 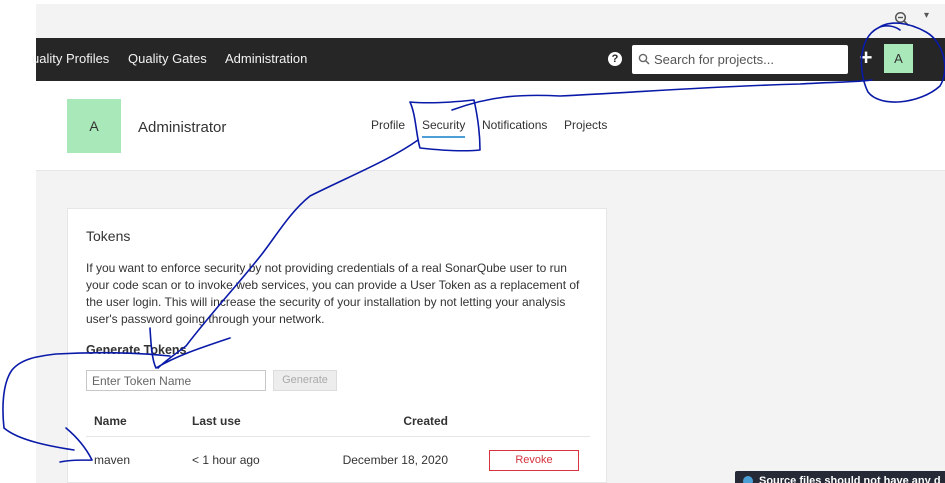 What do you see at coordinates (70, 58) in the screenshot?
I see `nav-quality-profiles: uality Profiles` at bounding box center [70, 58].